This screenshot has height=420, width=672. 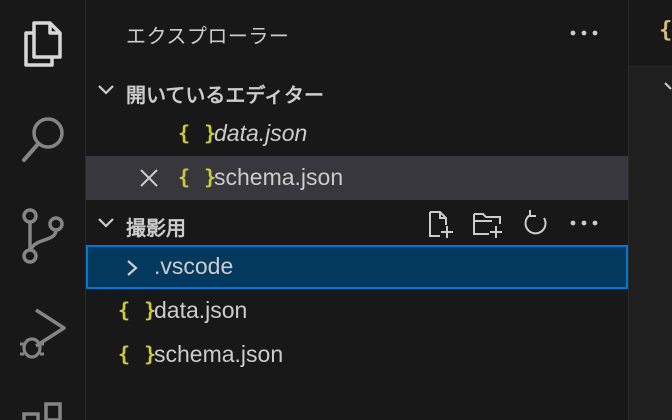 What do you see at coordinates (488, 224) in the screenshot?
I see `new-folder-icon` at bounding box center [488, 224].